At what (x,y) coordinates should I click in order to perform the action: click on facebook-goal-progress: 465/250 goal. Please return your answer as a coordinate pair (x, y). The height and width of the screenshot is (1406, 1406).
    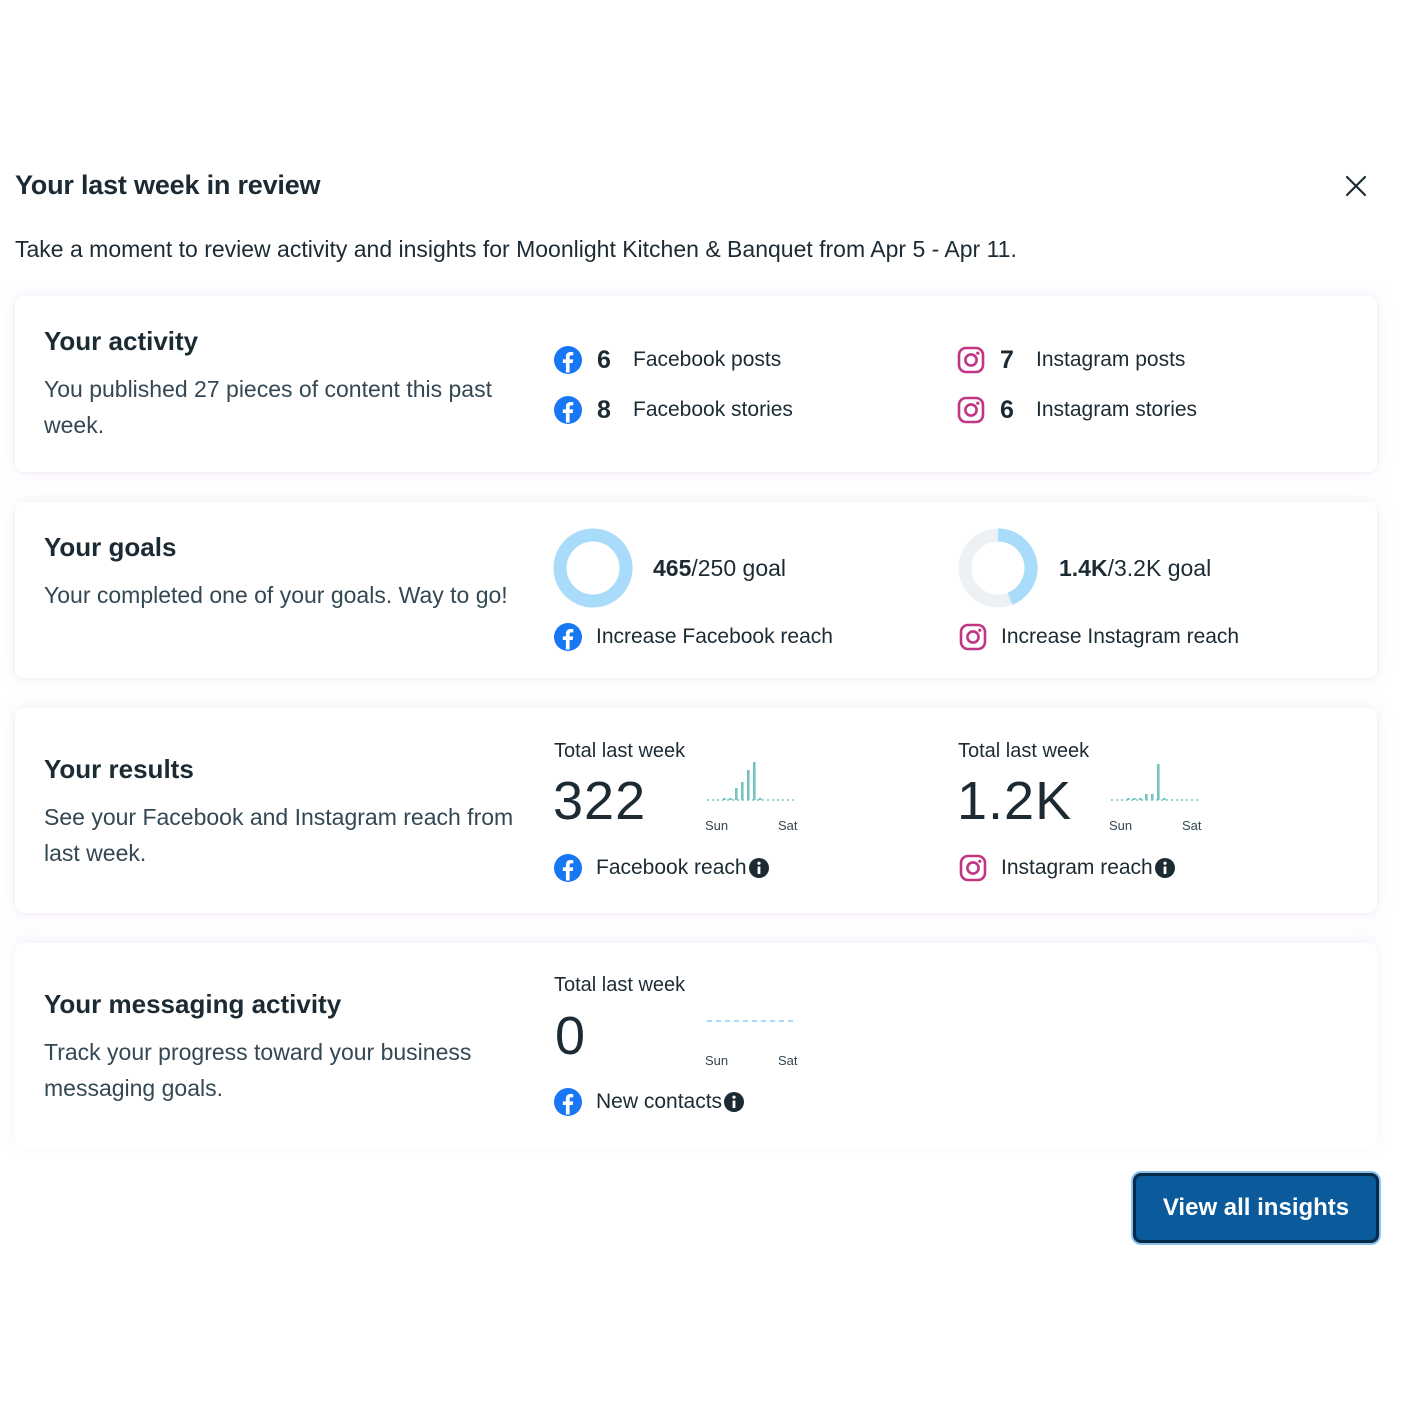
    Looking at the image, I should click on (719, 568).